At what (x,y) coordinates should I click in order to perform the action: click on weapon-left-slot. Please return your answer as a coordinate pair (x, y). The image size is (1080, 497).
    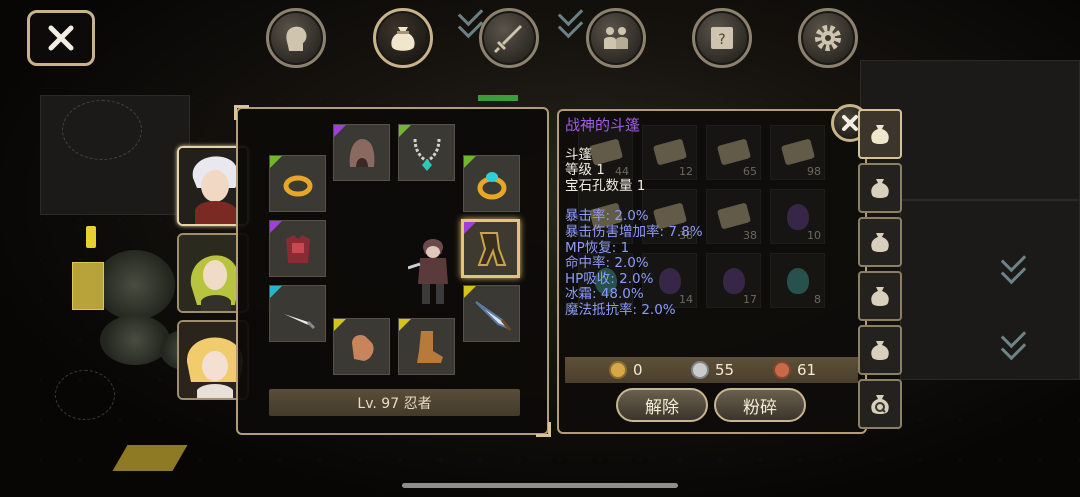
    Looking at the image, I should click on (297, 313).